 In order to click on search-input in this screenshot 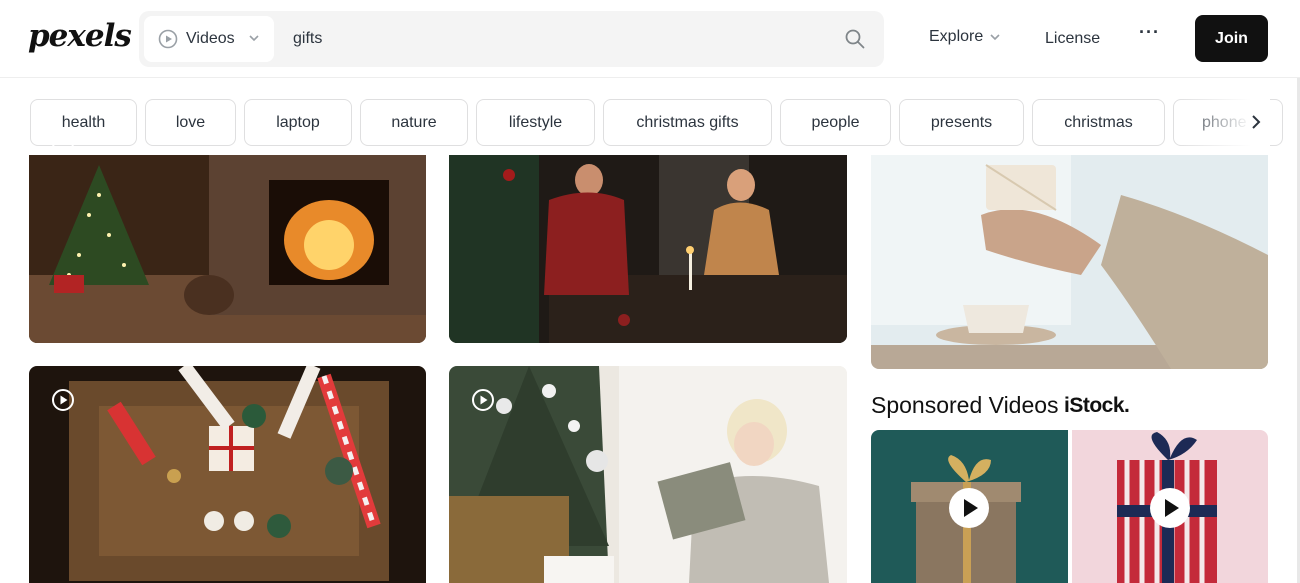, I will do `click(553, 39)`.